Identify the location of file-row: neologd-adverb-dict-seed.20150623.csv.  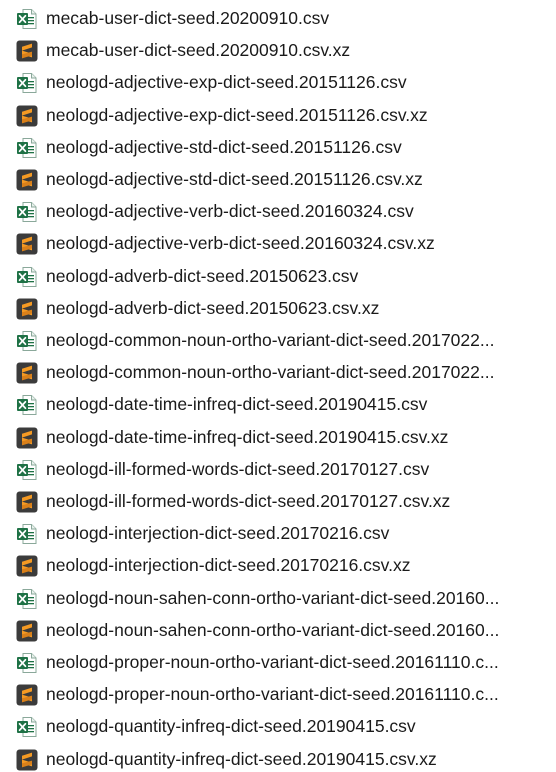
(278, 276).